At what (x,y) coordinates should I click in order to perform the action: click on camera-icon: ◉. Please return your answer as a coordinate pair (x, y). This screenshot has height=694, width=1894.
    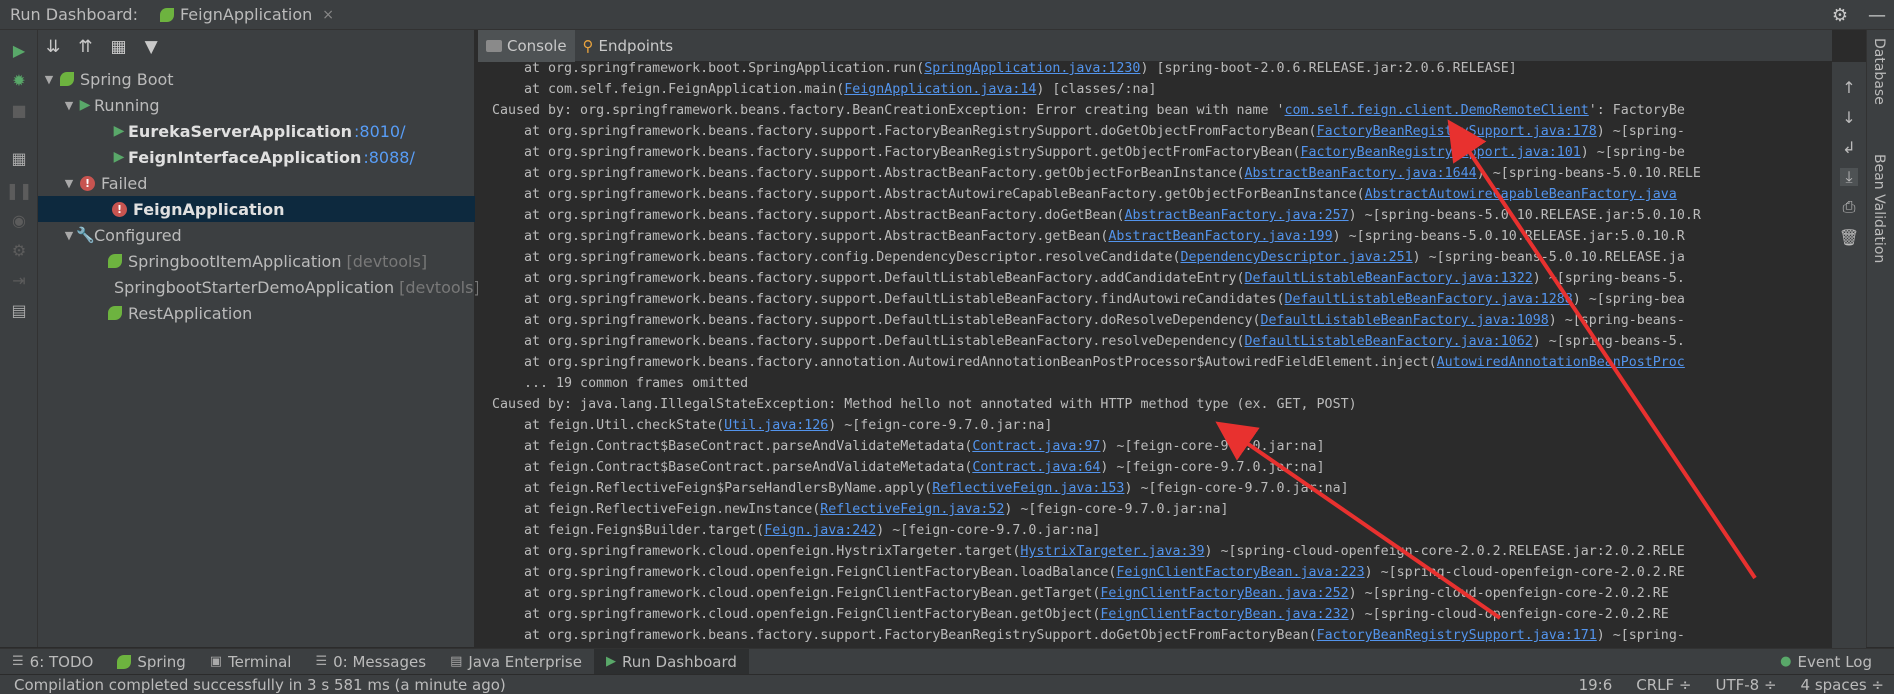
    Looking at the image, I should click on (19, 220).